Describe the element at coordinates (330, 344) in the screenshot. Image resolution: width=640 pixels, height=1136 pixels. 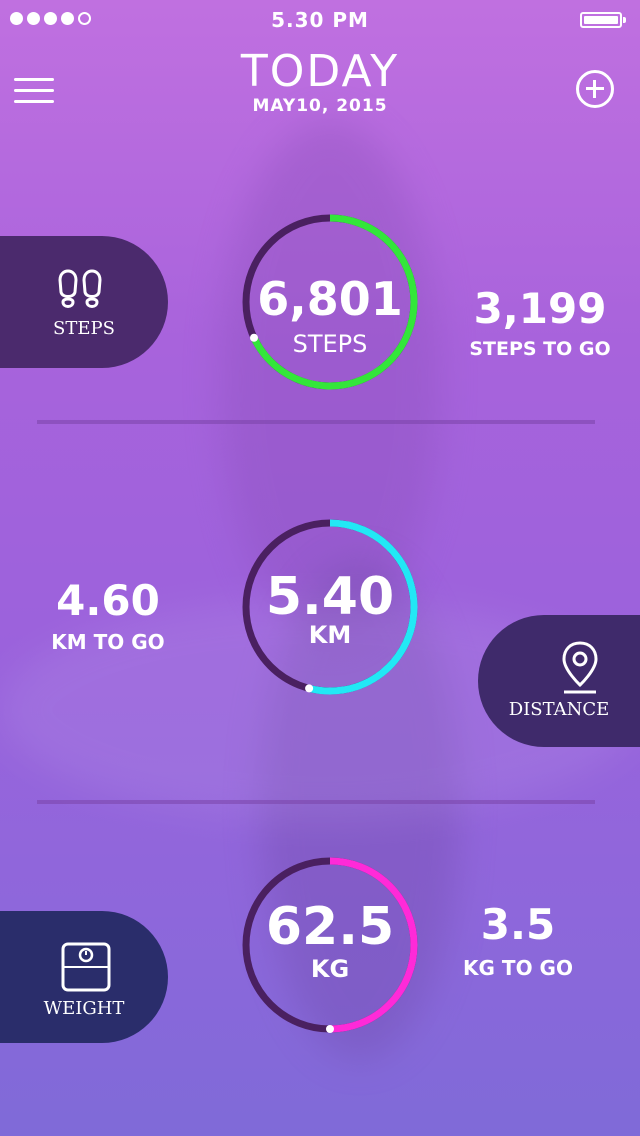
I see `steps-unit: STEPS` at that location.